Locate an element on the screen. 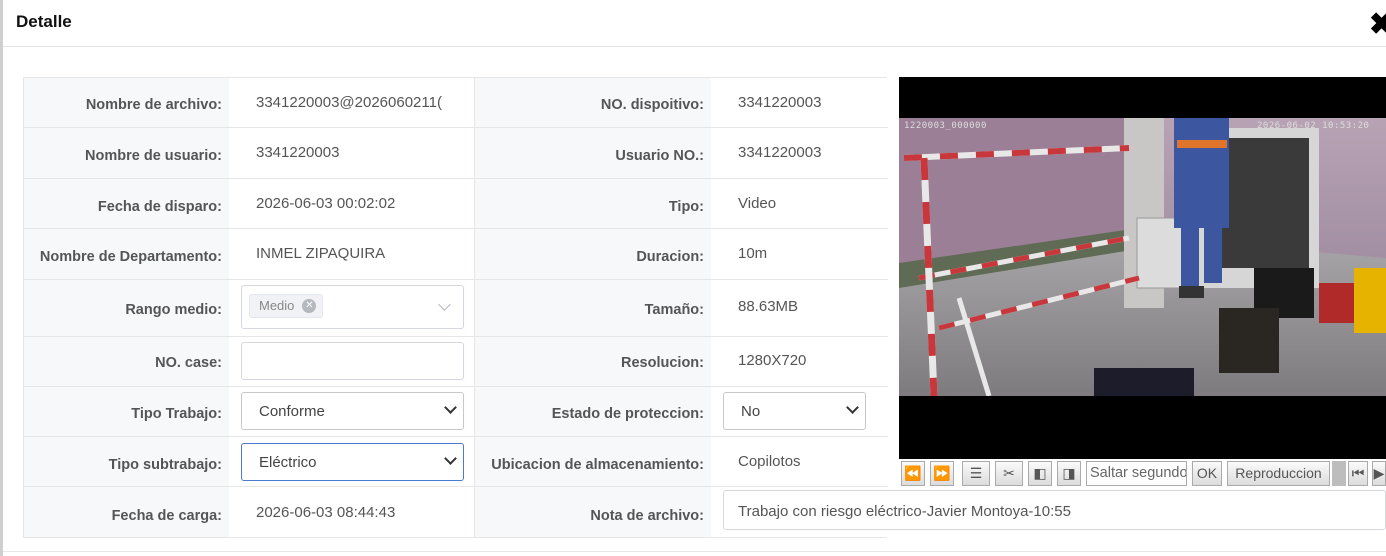 The height and width of the screenshot is (556, 1386). range-cell: Medio ✕ is located at coordinates (352, 308).